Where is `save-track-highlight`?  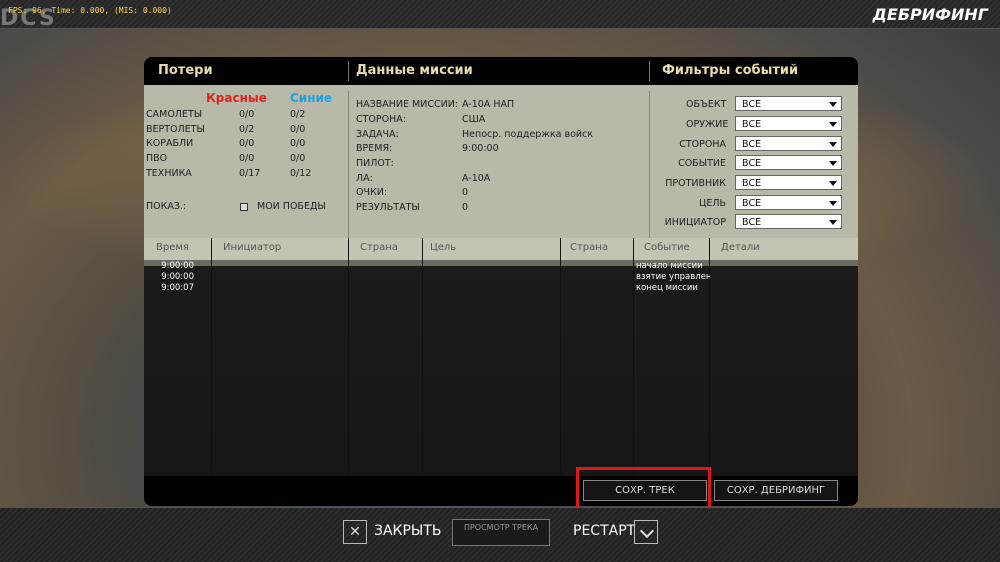 save-track-highlight is located at coordinates (643, 489).